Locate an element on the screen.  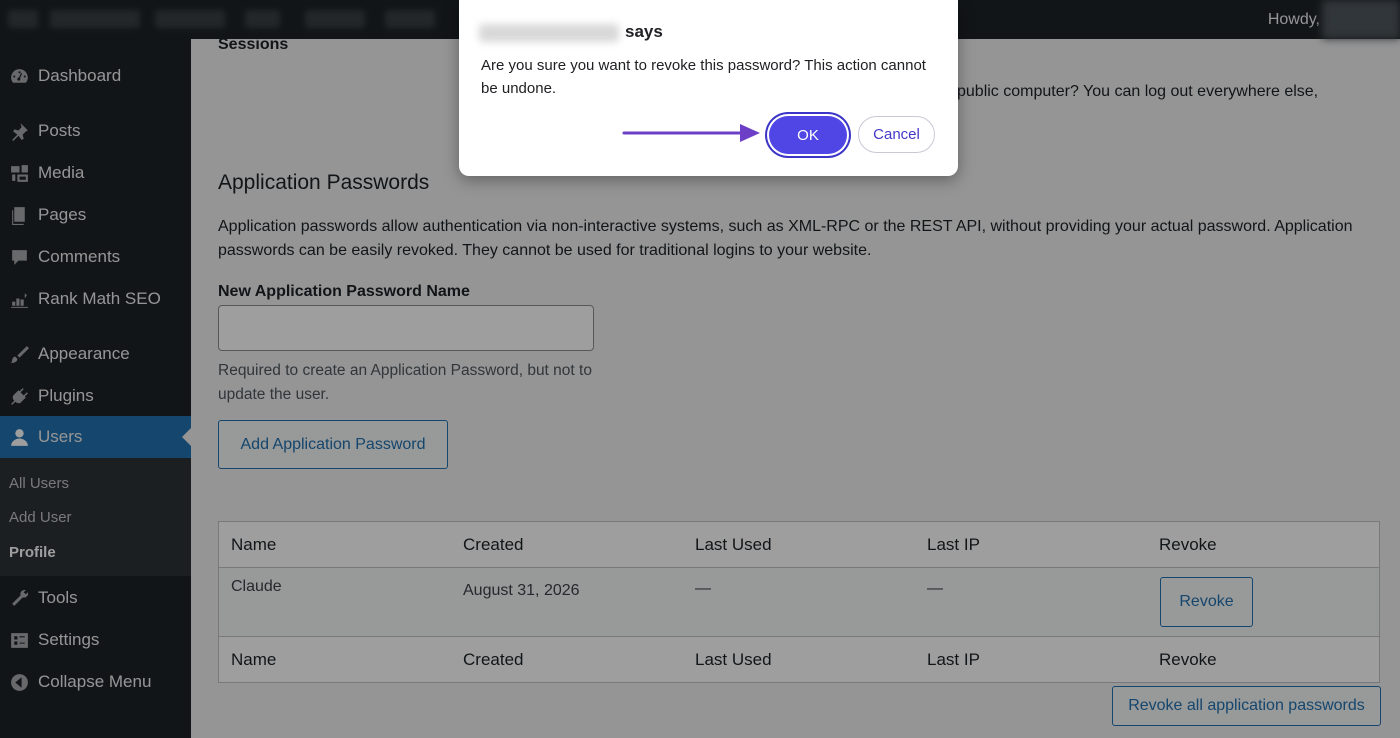
dialog-title-says: says is located at coordinates (644, 31).